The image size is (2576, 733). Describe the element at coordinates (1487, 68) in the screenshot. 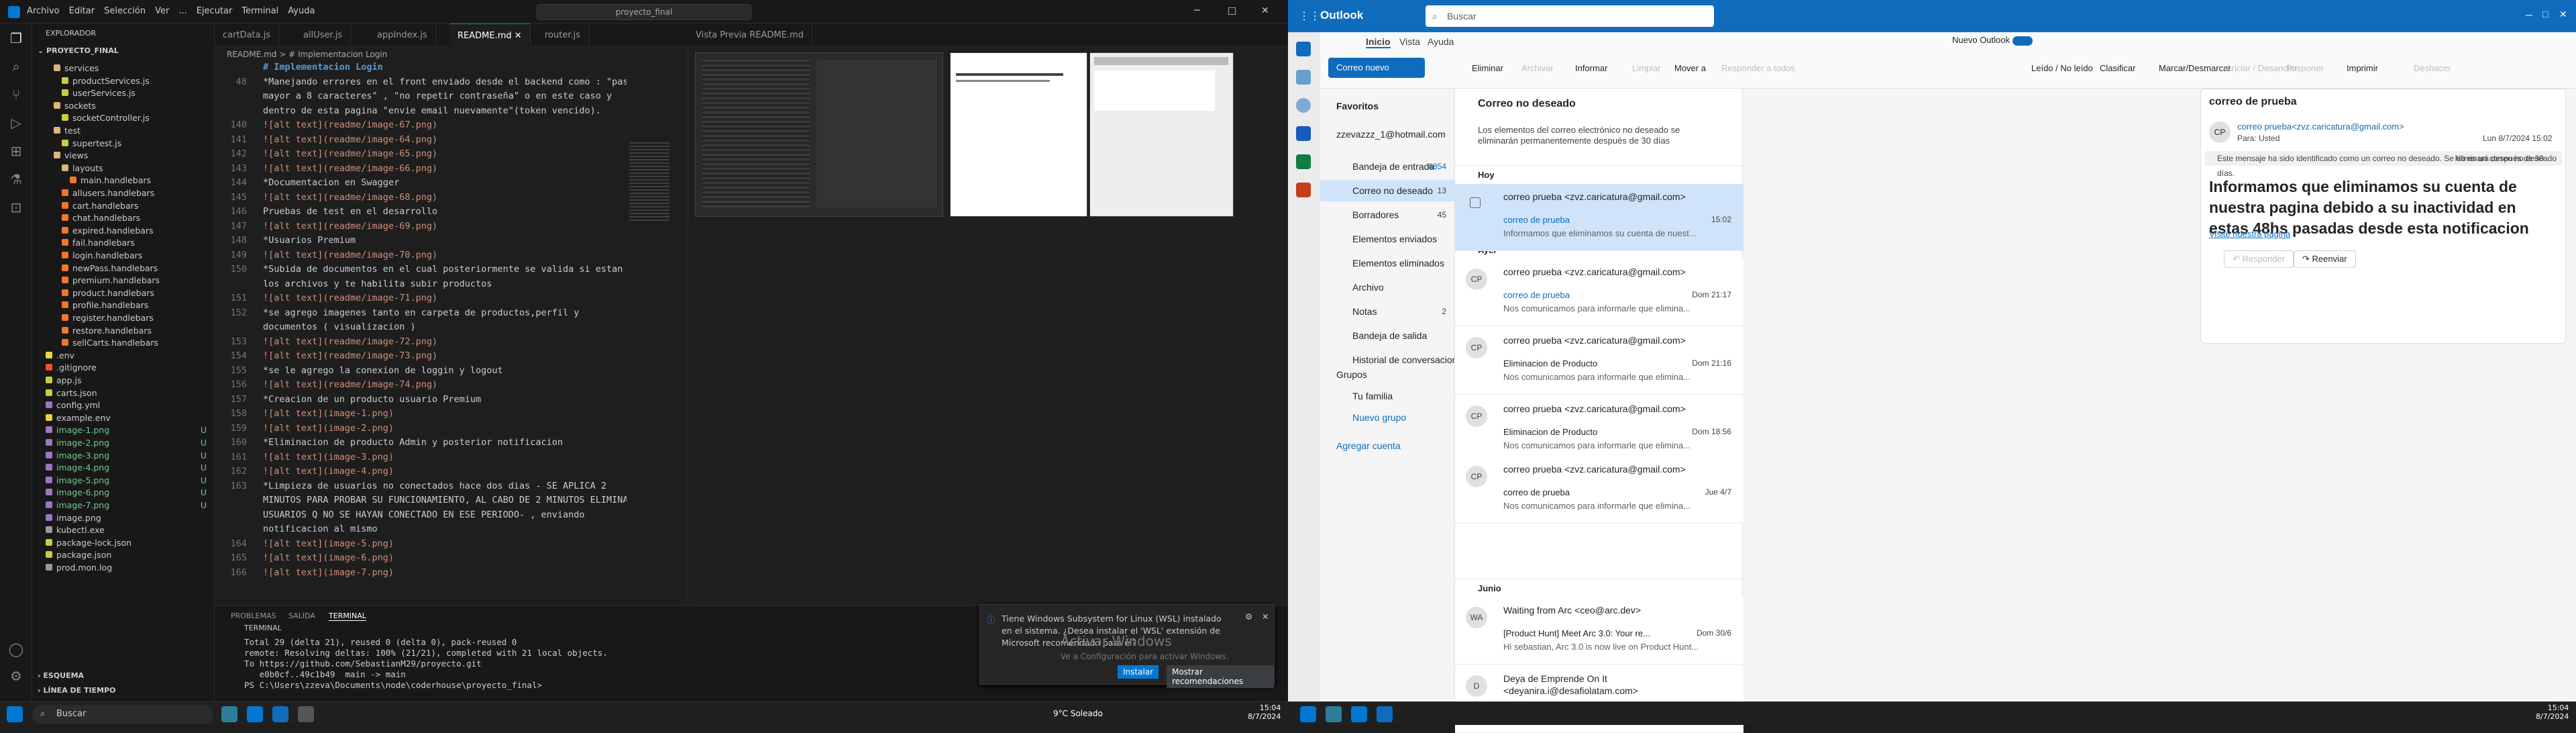

I see `ribbon-eliminar-button: Eliminar` at that location.